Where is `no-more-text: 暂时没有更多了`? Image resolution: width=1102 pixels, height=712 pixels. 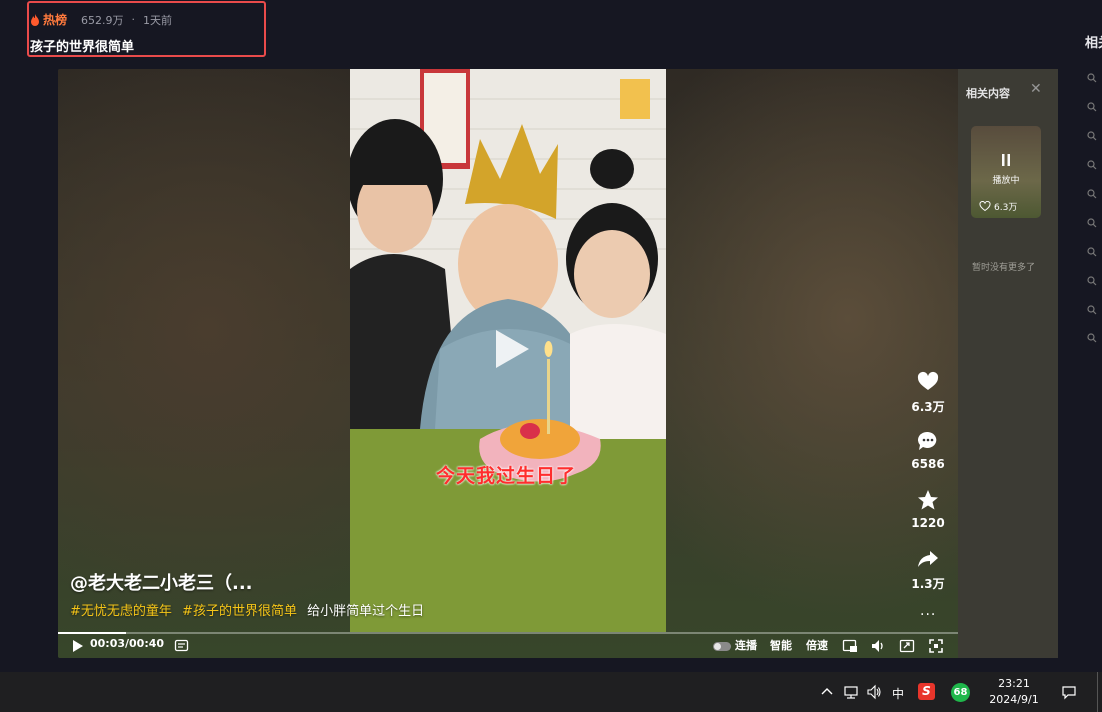
no-more-text: 暂时没有更多了 is located at coordinates (1004, 268).